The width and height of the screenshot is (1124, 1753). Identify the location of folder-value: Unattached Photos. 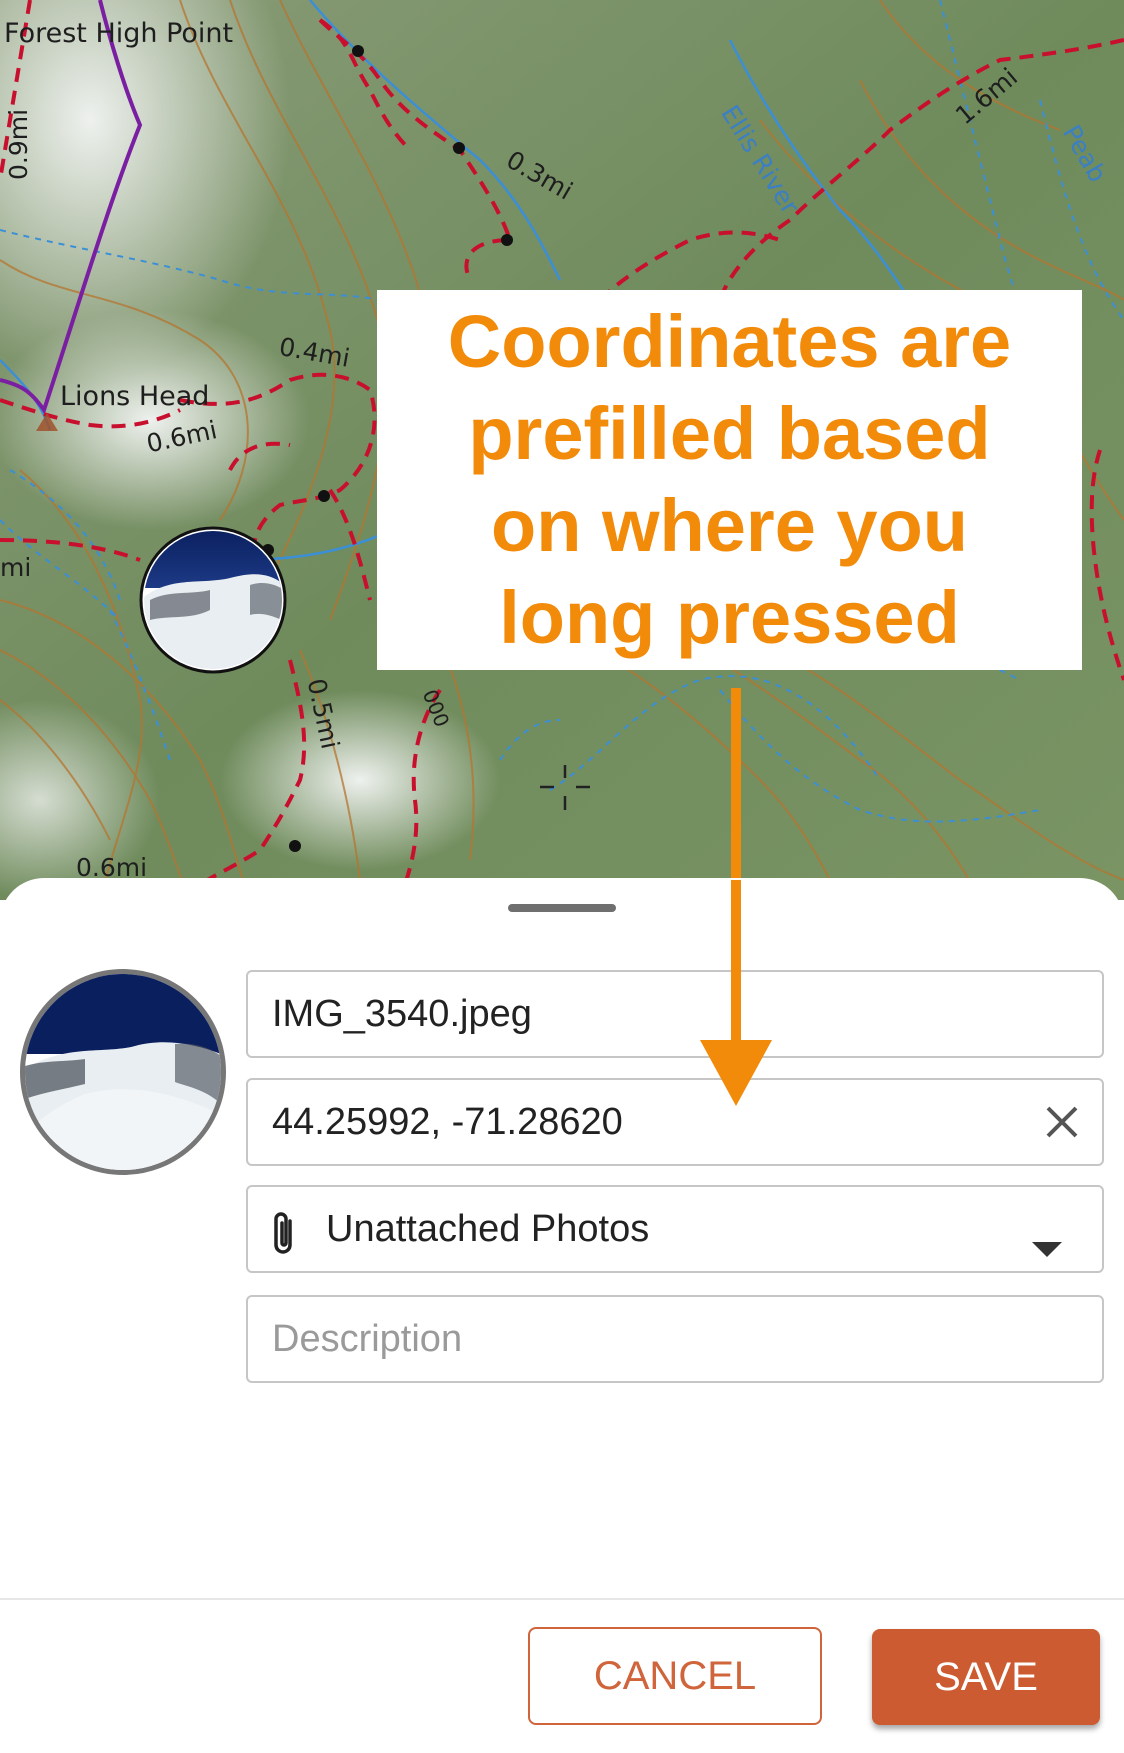
(488, 1228).